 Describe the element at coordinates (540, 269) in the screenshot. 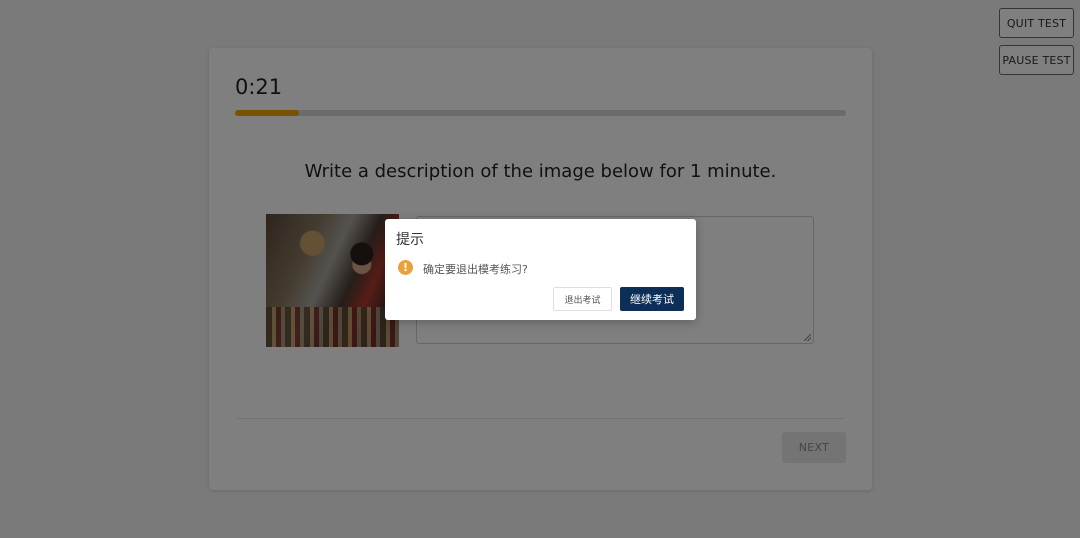

I see `confirm-dialog: 提示 ! 确定要退出模考练习? 退出考试 继续考试` at that location.